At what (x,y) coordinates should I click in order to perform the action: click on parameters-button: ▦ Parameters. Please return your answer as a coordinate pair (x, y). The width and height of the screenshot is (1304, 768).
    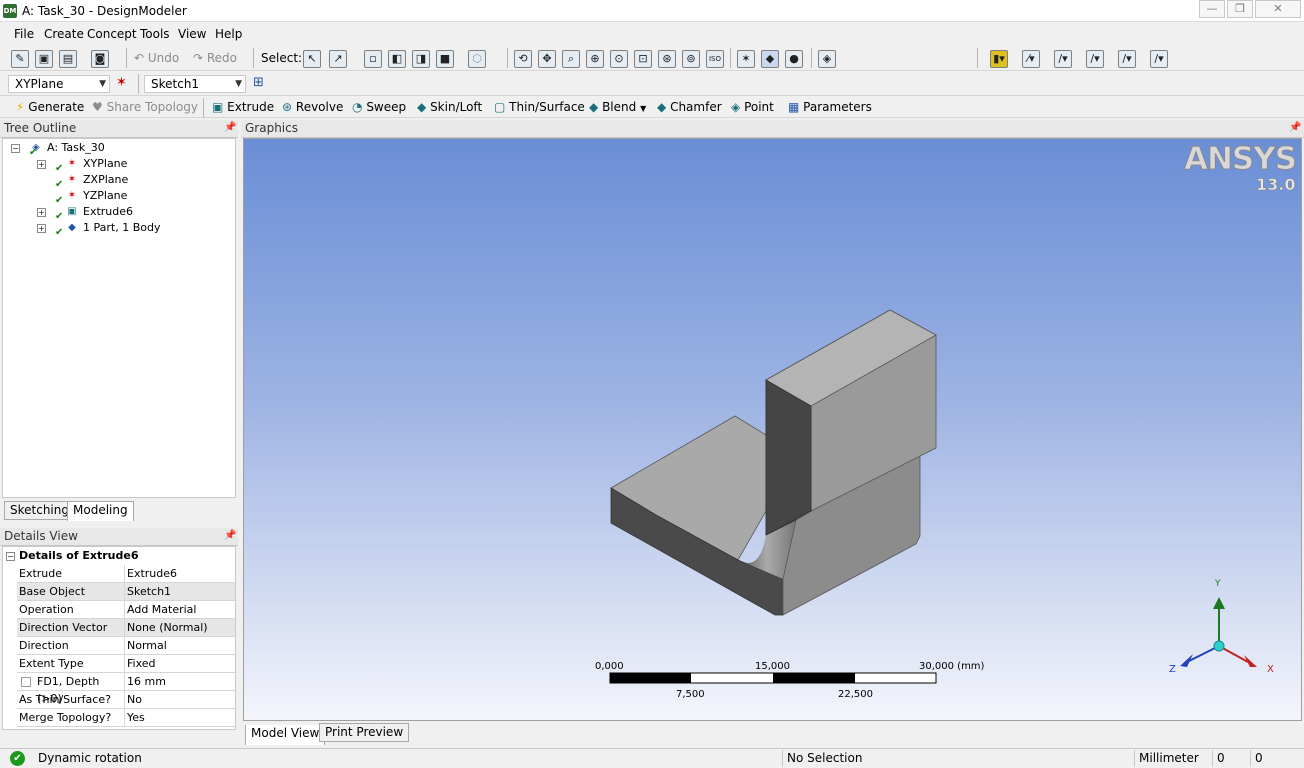
    Looking at the image, I should click on (830, 107).